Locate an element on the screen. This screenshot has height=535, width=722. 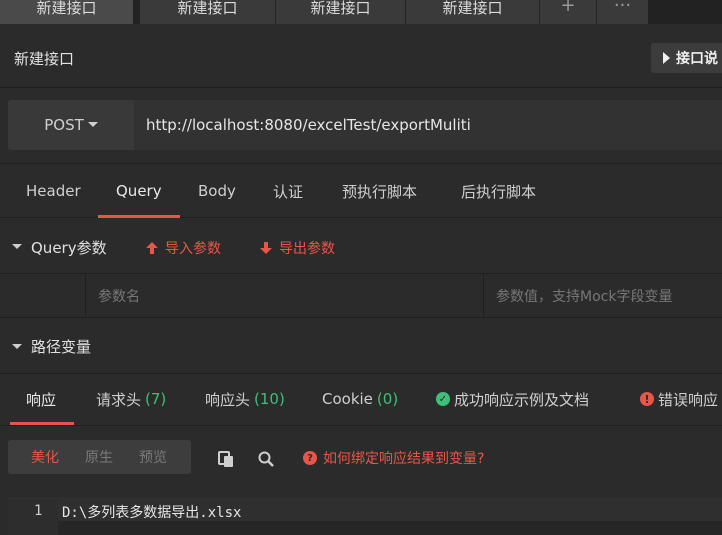
play-icon is located at coordinates (666, 58).